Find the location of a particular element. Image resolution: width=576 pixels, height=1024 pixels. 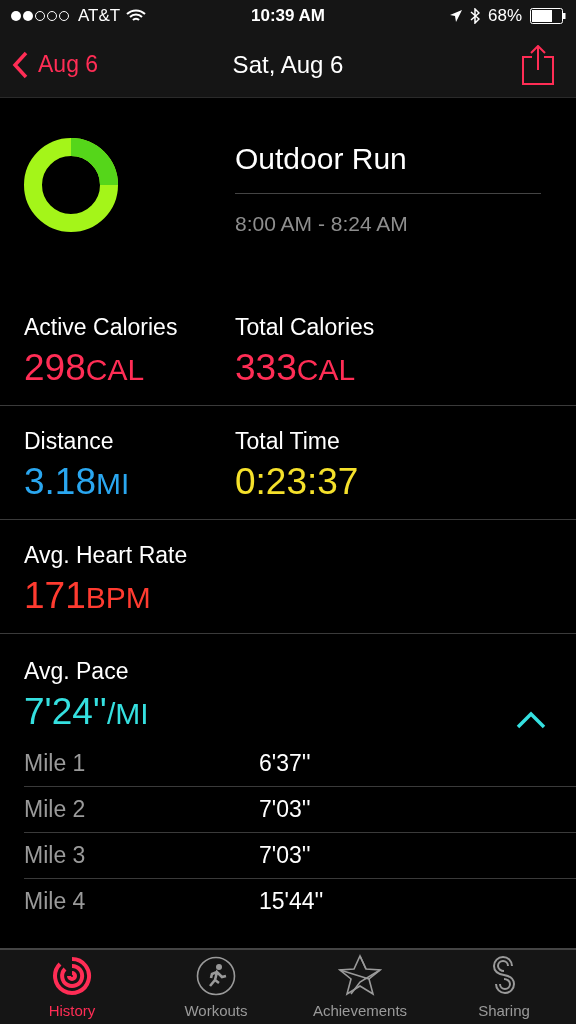

runner-icon is located at coordinates (216, 975).